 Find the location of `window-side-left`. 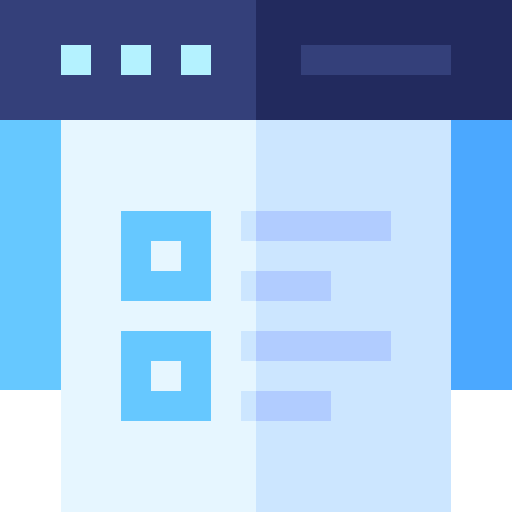

window-side-left is located at coordinates (30, 255).